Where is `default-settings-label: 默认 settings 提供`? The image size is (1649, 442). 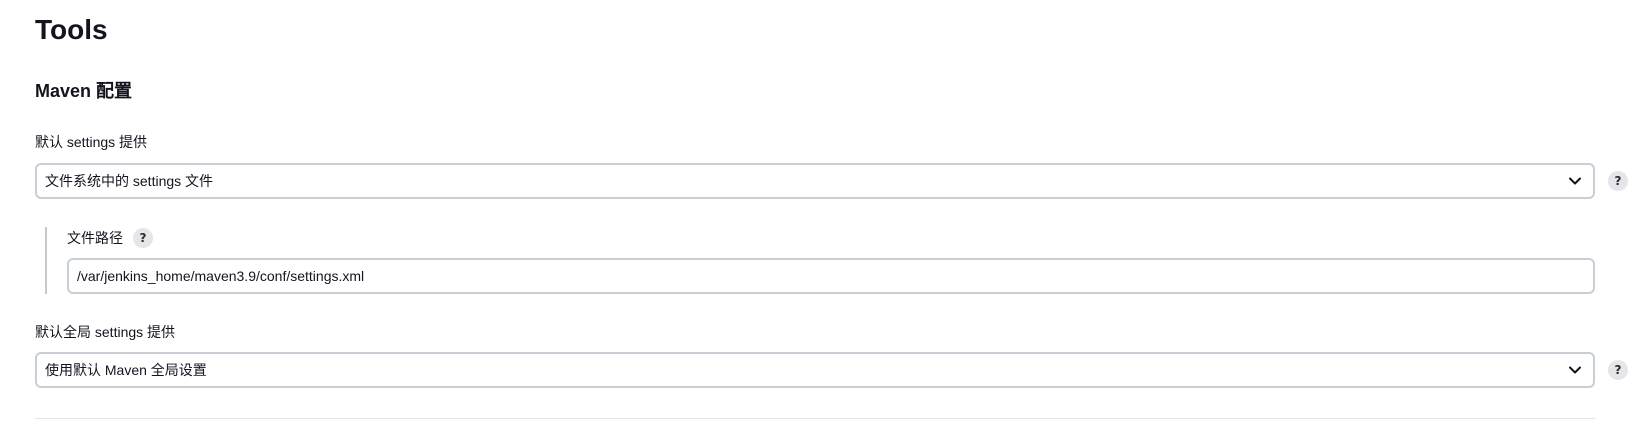
default-settings-label: 默认 settings 提供 is located at coordinates (91, 142).